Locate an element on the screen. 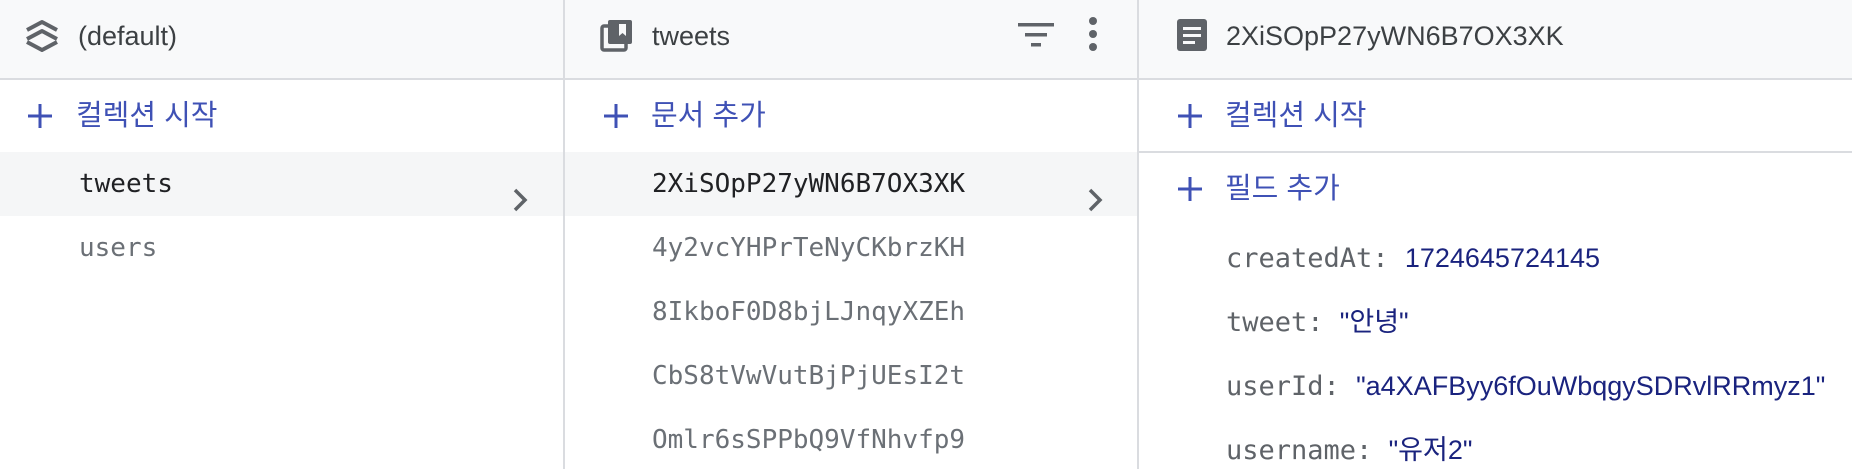 This screenshot has height=472, width=1852. document-item: CbS8tVwVutBjPjUEsI2t is located at coordinates (851, 376).